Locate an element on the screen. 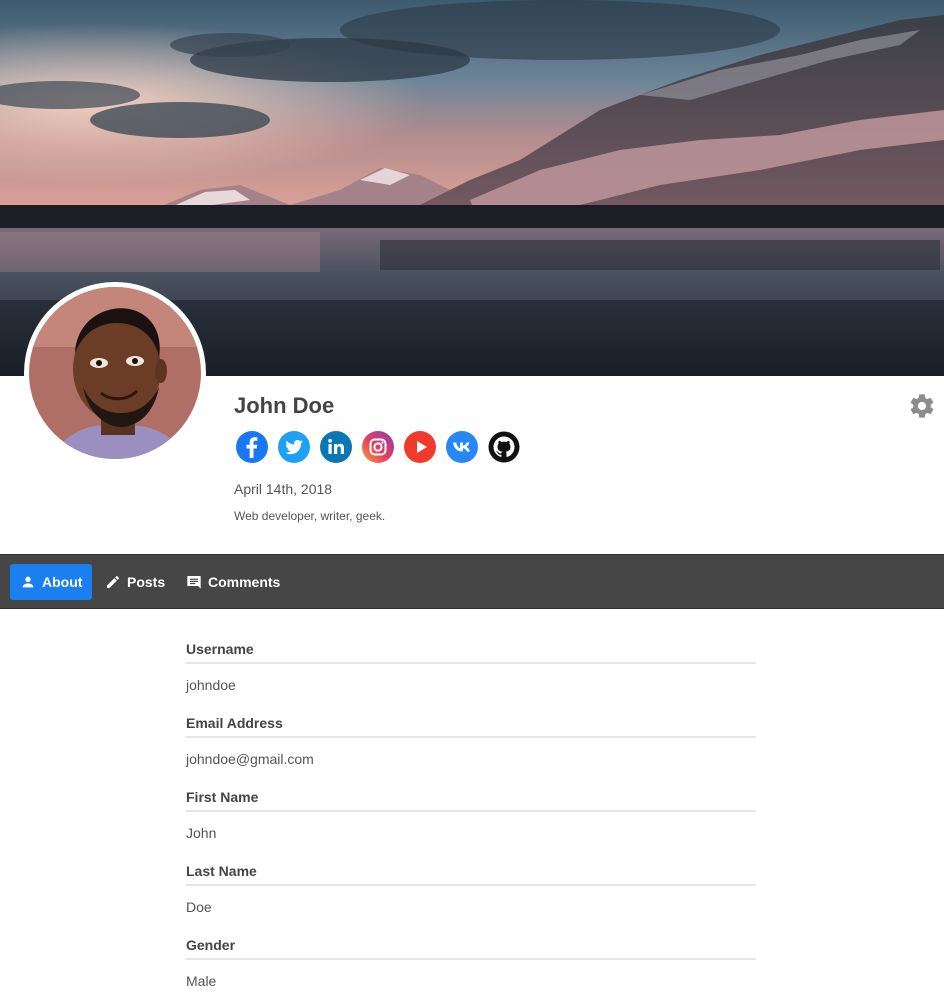 This screenshot has height=1007, width=944. field-username: Username johndoe is located at coordinates (471, 667).